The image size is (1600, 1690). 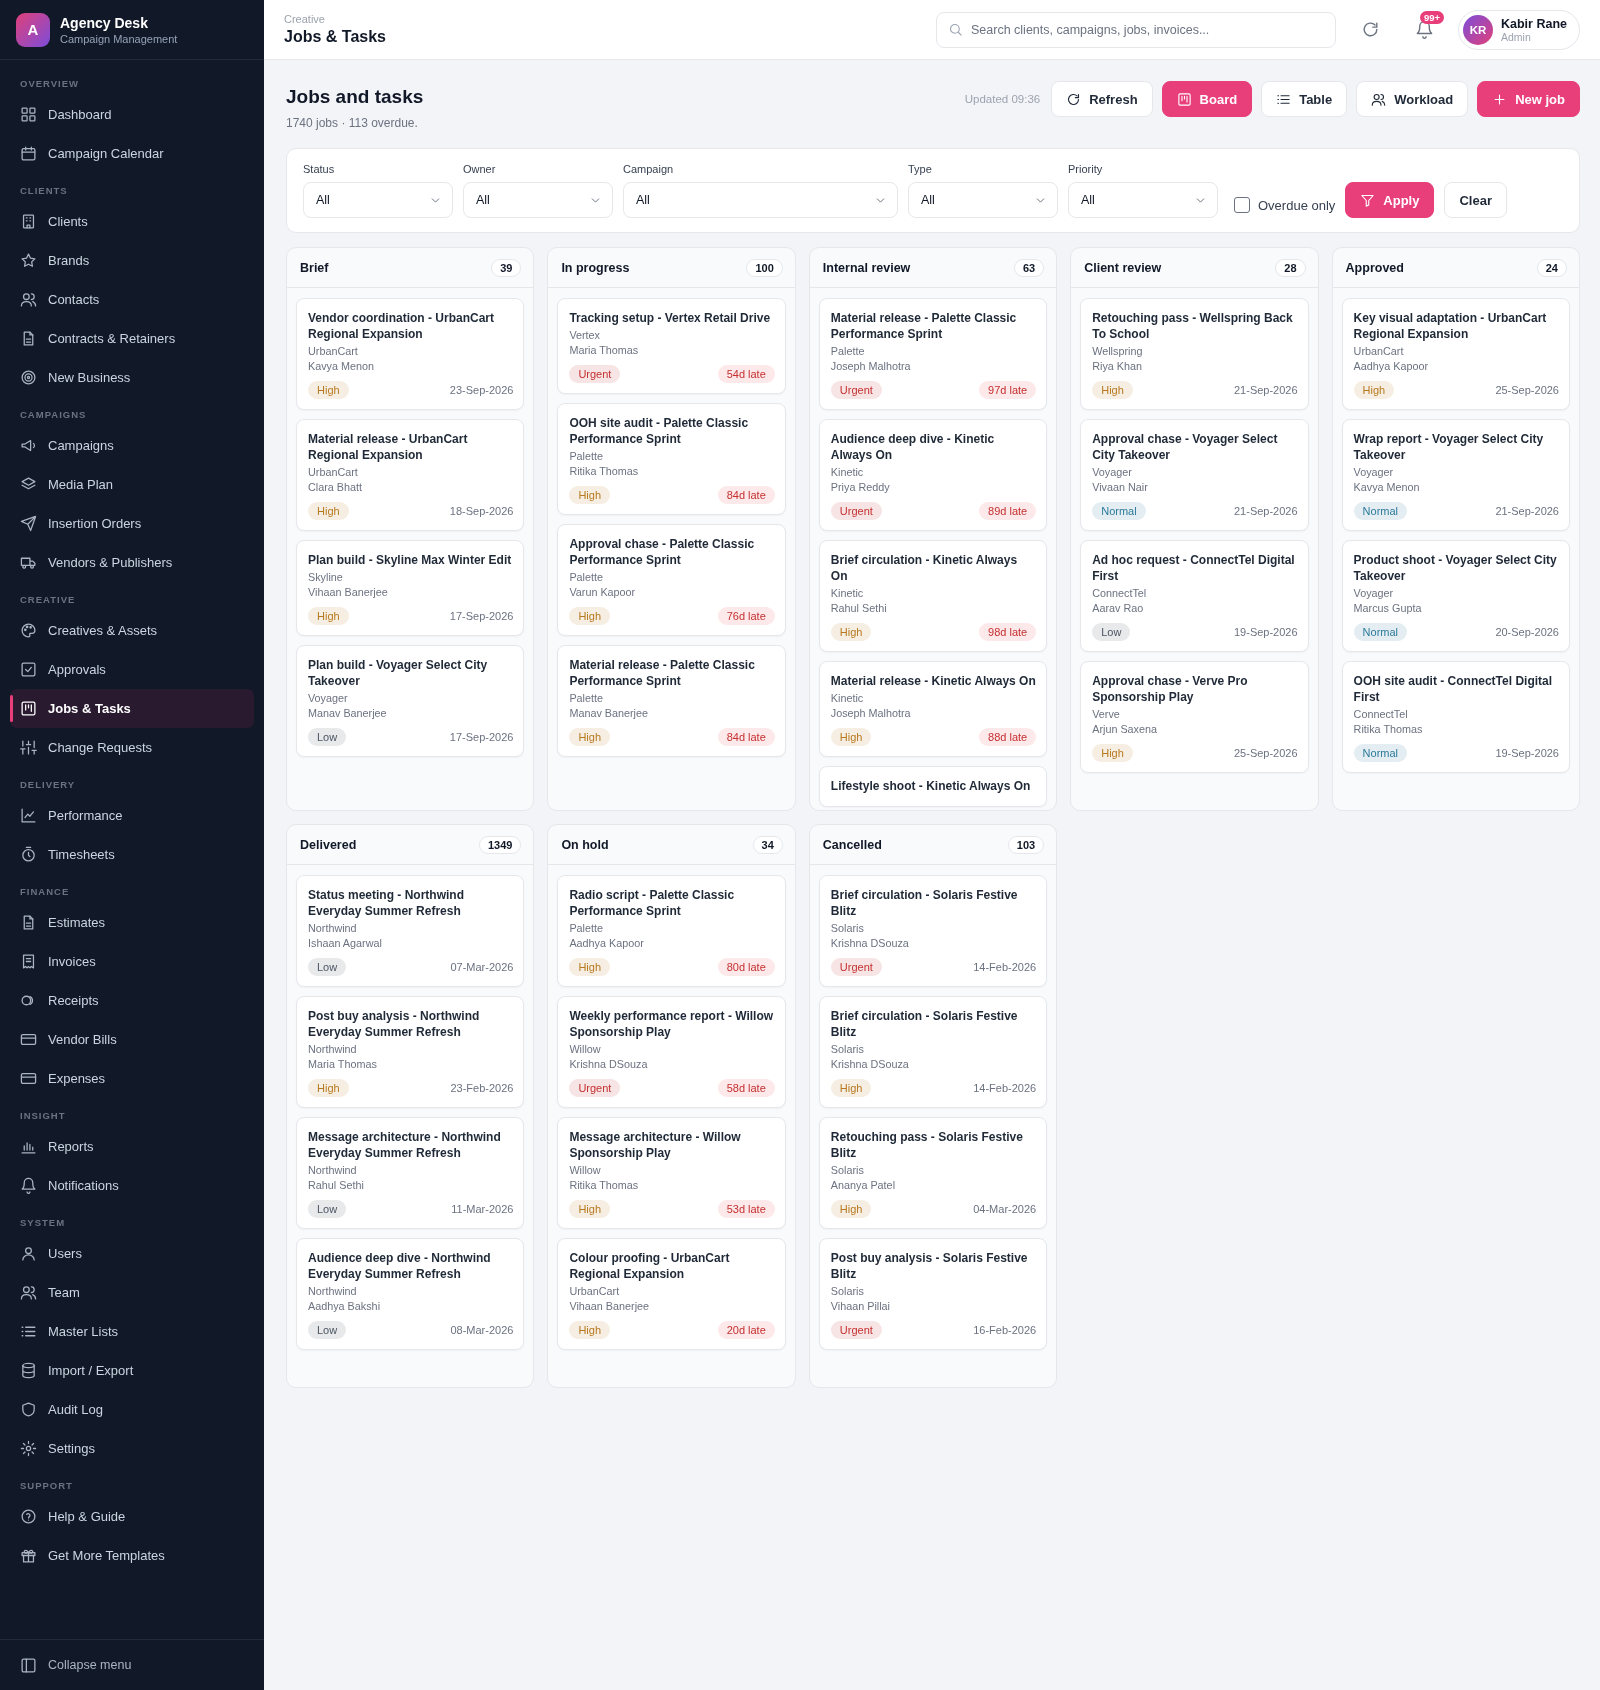 What do you see at coordinates (132, 669) in the screenshot?
I see `nav-item: Approvals` at bounding box center [132, 669].